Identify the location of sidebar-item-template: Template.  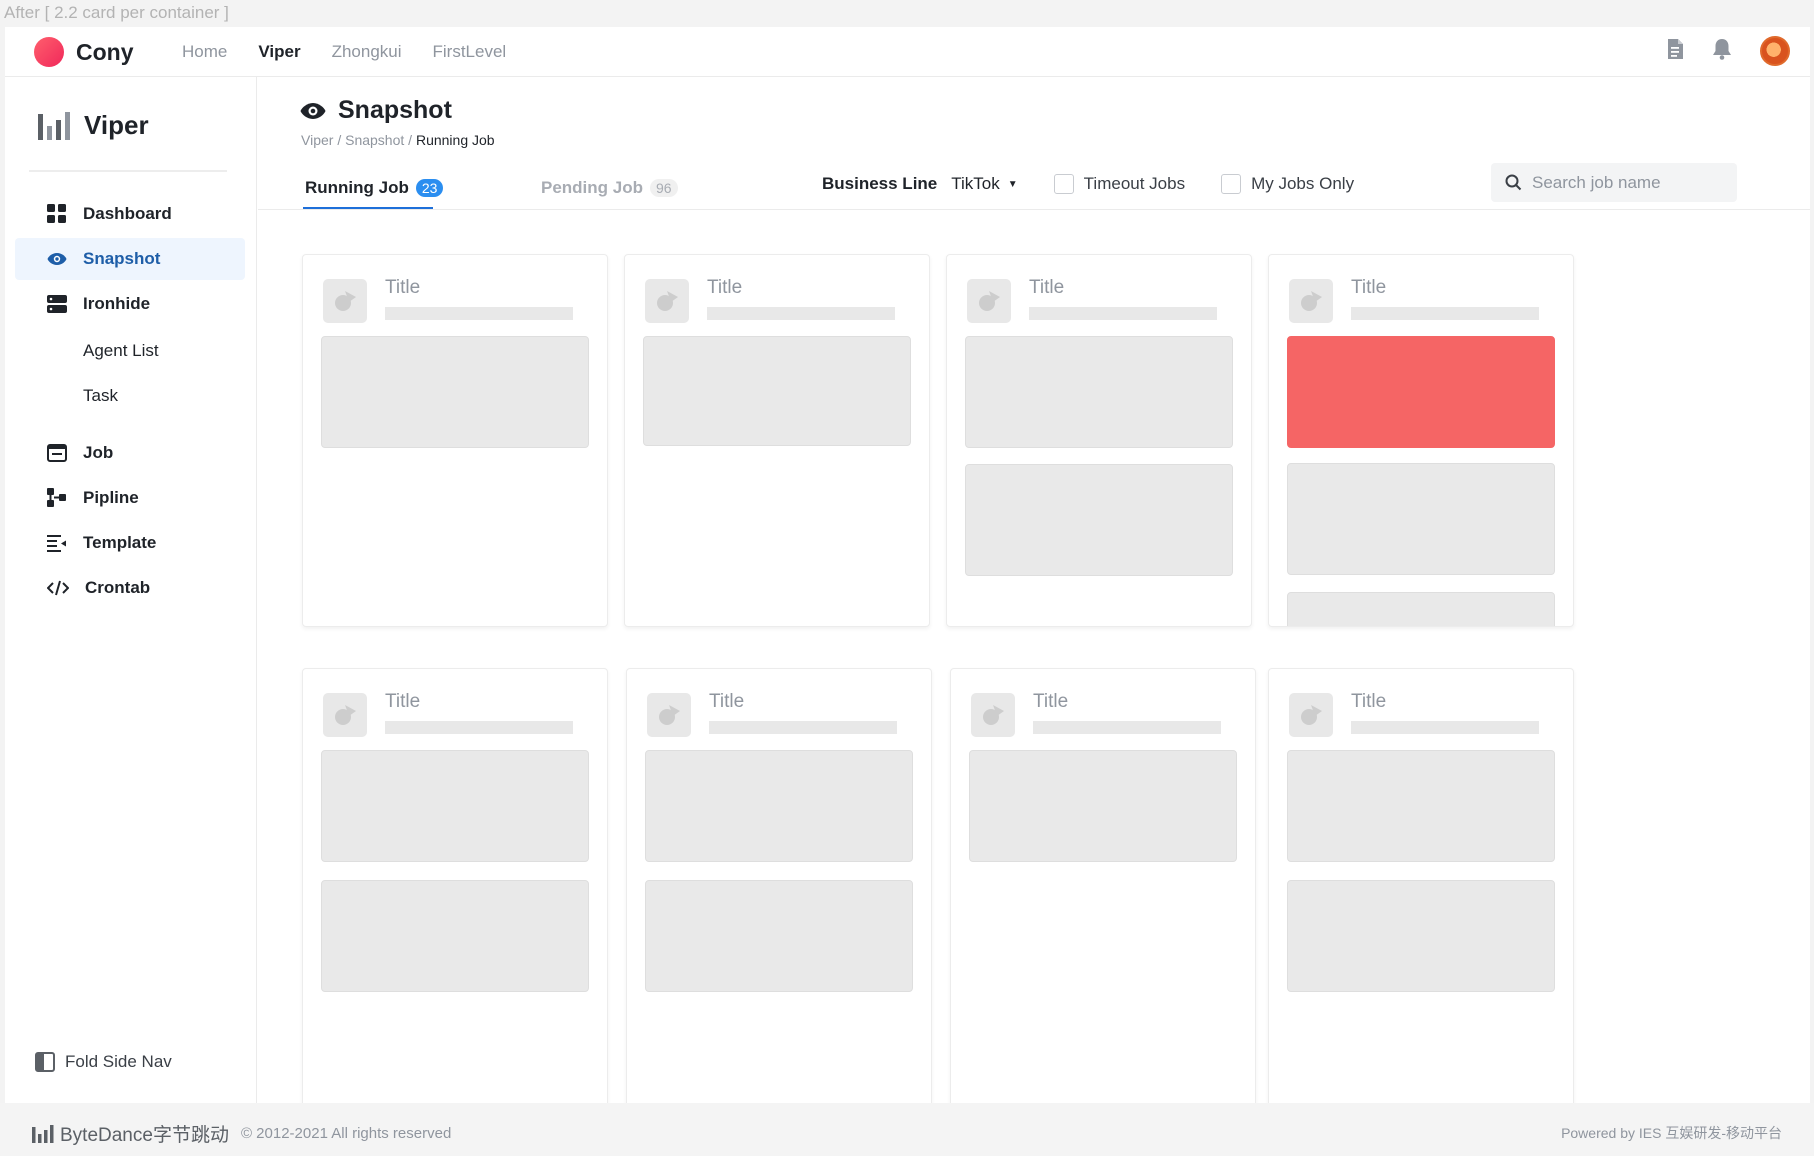
(130, 543).